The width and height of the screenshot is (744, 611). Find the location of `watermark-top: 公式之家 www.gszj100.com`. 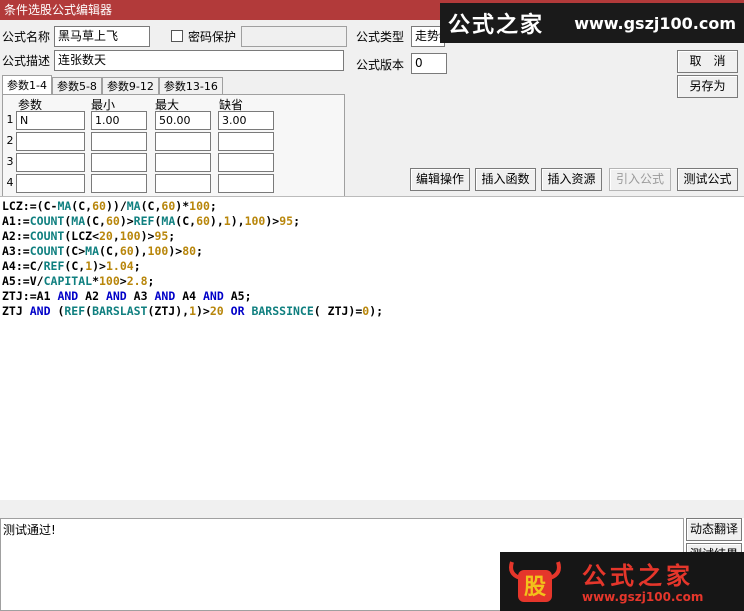

watermark-top: 公式之家 www.gszj100.com is located at coordinates (592, 23).